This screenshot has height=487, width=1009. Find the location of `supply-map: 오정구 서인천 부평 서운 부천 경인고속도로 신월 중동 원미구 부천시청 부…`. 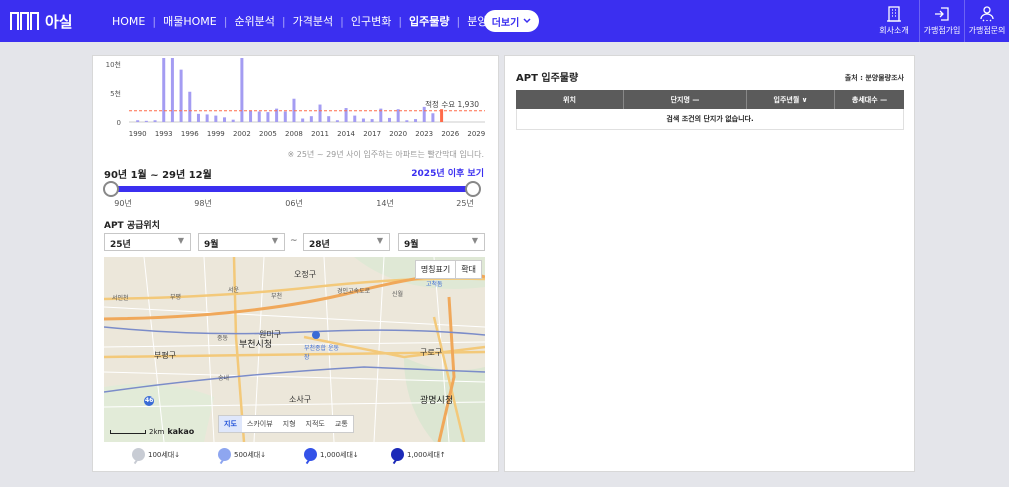

supply-map: 오정구 서인천 부평 서운 부천 경인고속도로 신월 중동 원미구 부천시청 부… is located at coordinates (294, 349).